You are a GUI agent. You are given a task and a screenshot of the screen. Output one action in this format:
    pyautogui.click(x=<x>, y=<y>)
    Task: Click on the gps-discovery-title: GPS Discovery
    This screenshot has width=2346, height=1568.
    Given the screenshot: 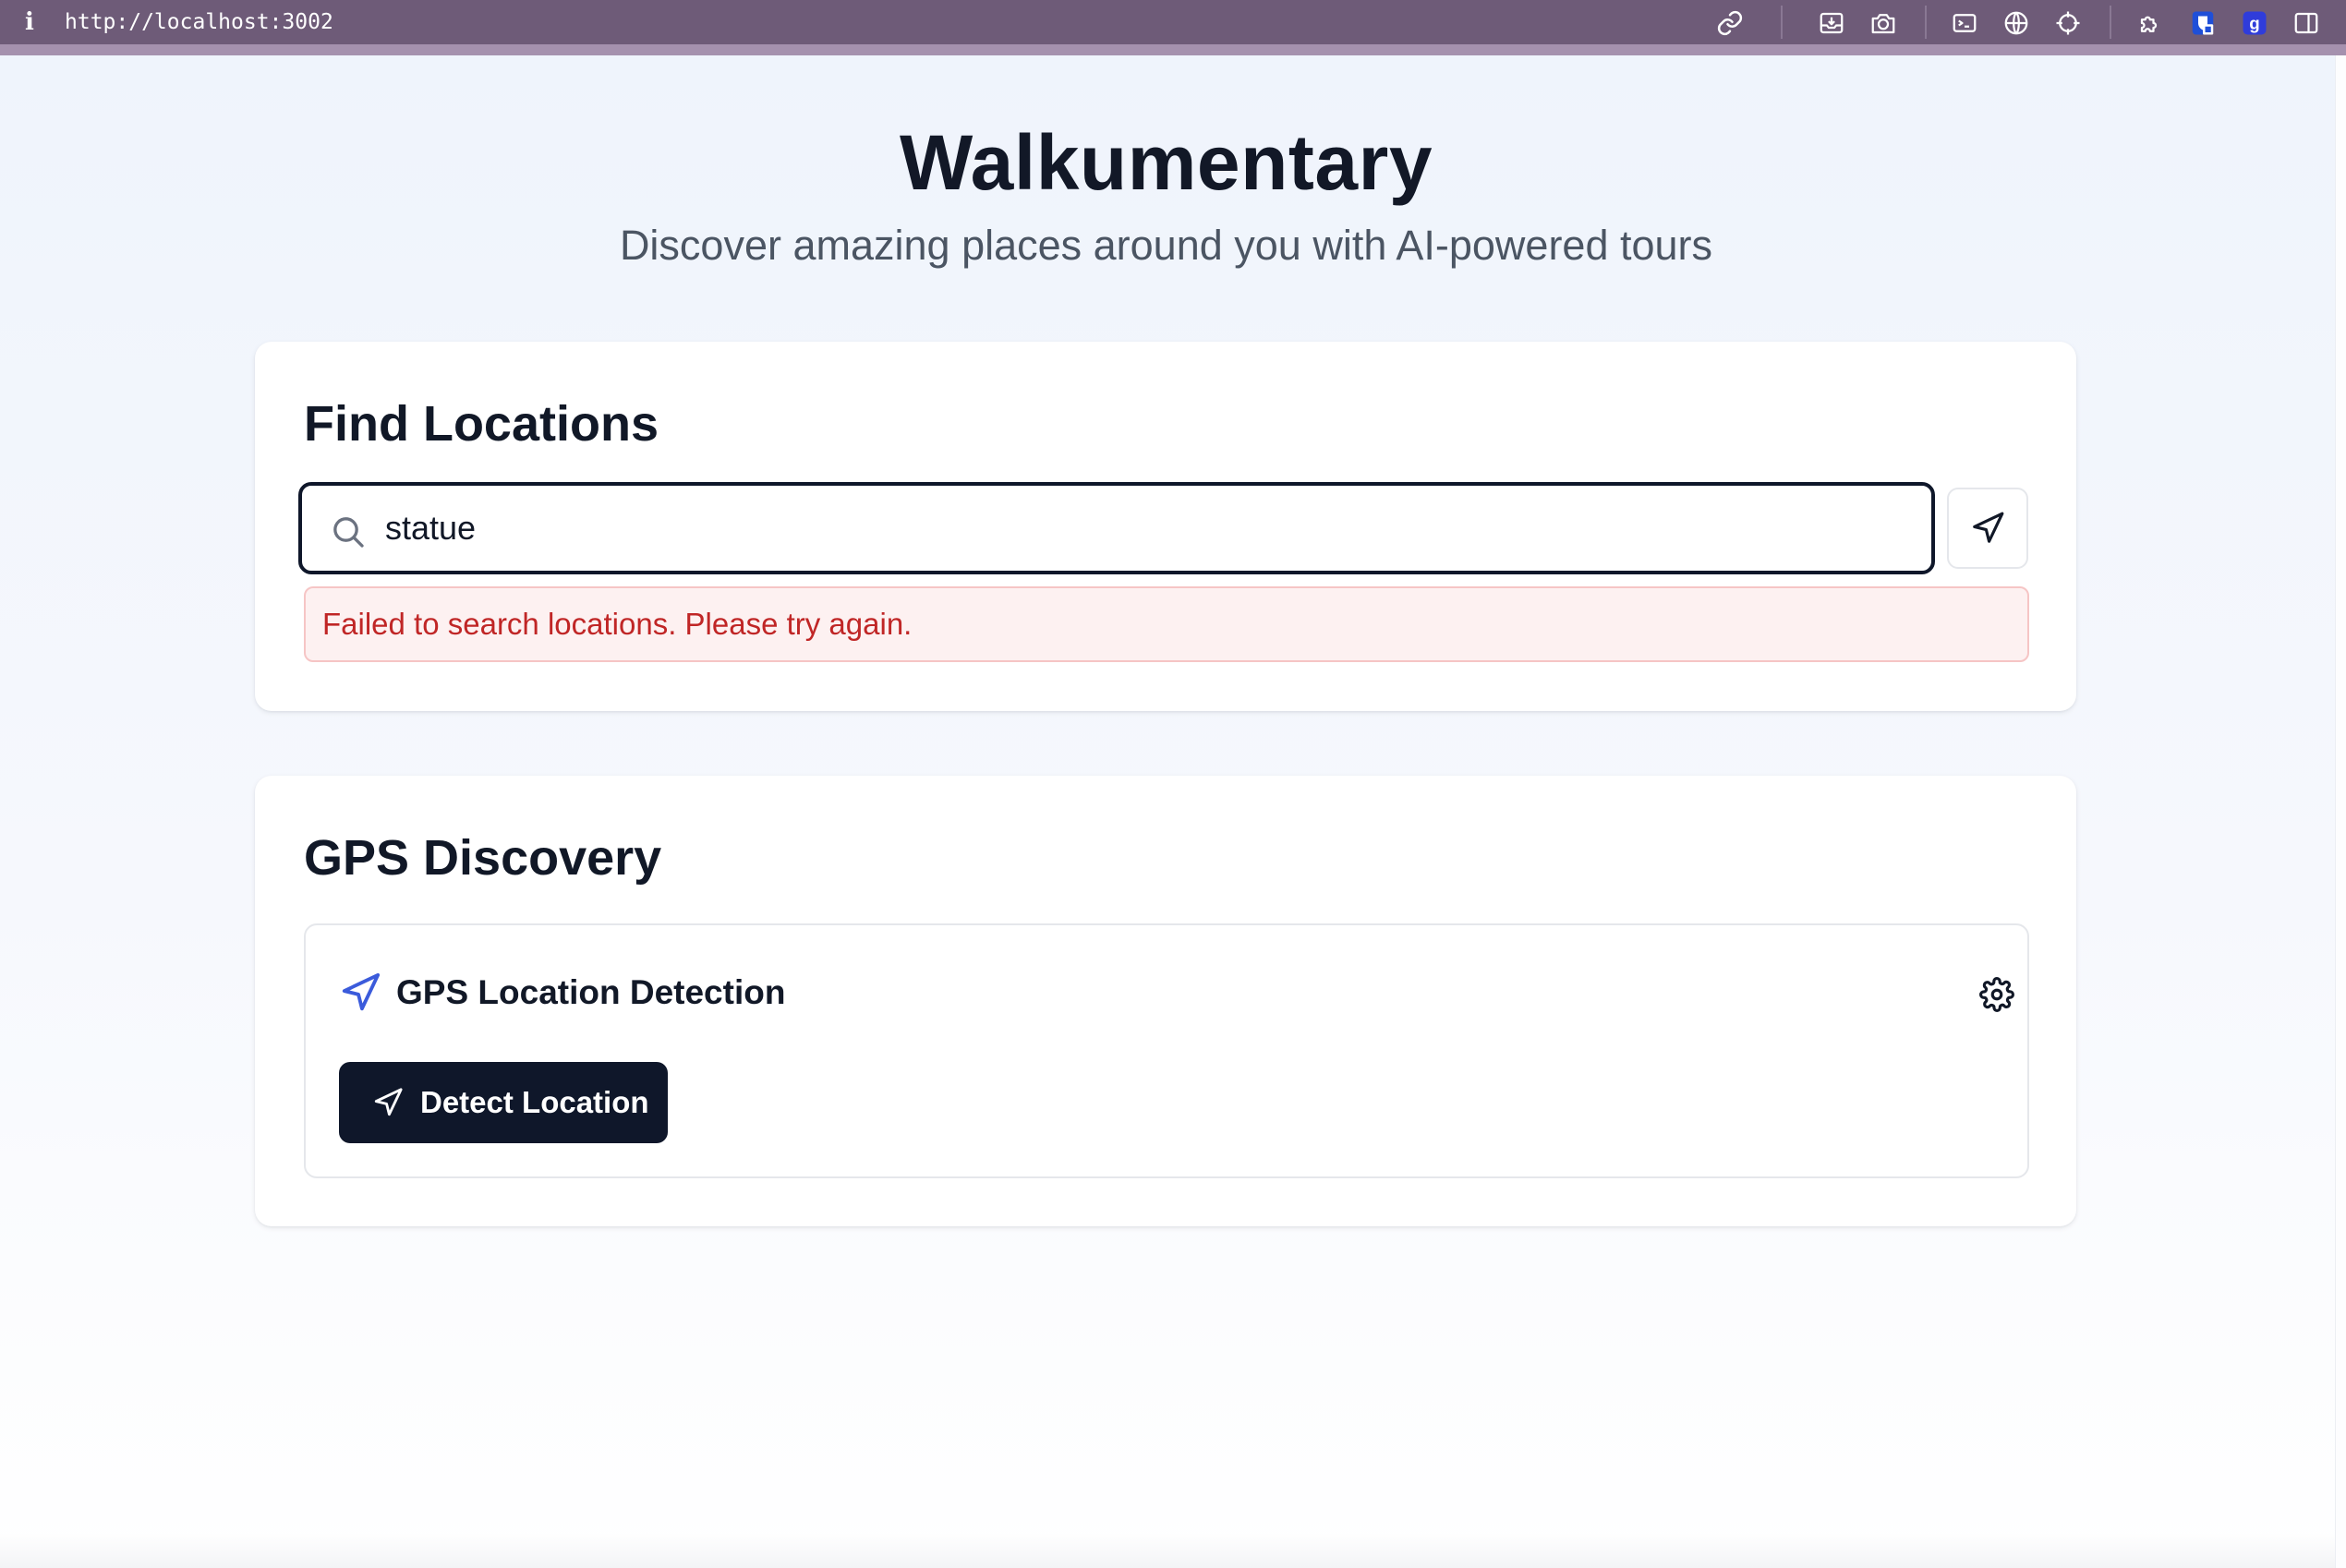 What is the action you would take?
    pyautogui.click(x=483, y=858)
    